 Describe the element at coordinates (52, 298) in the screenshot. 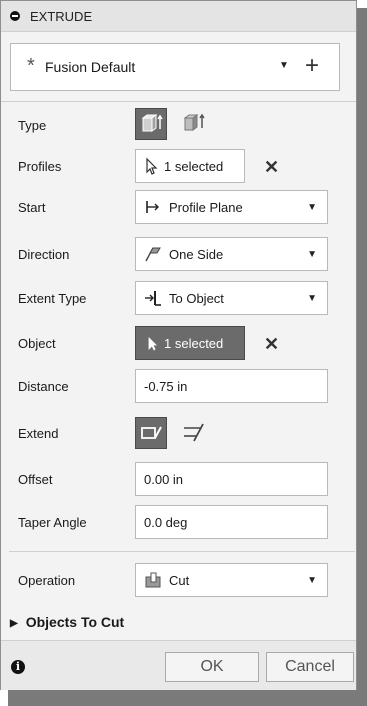

I see `extent-type-label: Extent Type` at that location.